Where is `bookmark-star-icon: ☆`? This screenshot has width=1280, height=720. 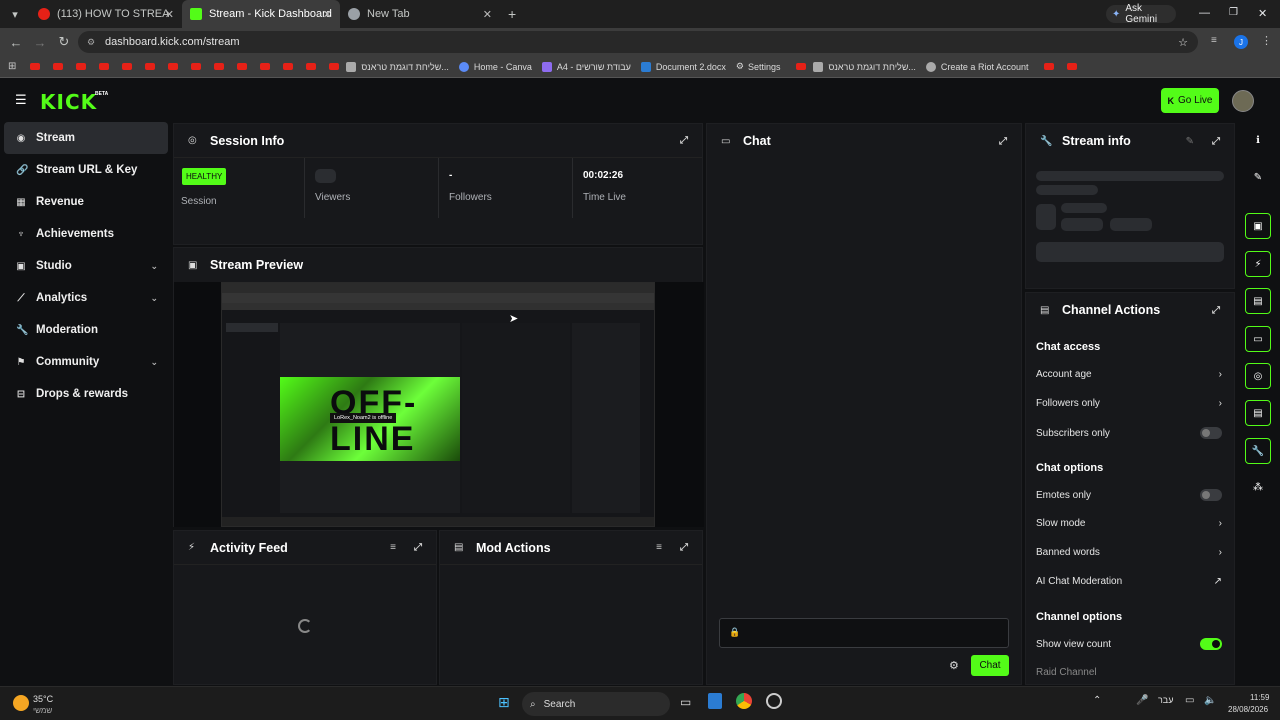
bookmark-star-icon: ☆ is located at coordinates (1183, 42).